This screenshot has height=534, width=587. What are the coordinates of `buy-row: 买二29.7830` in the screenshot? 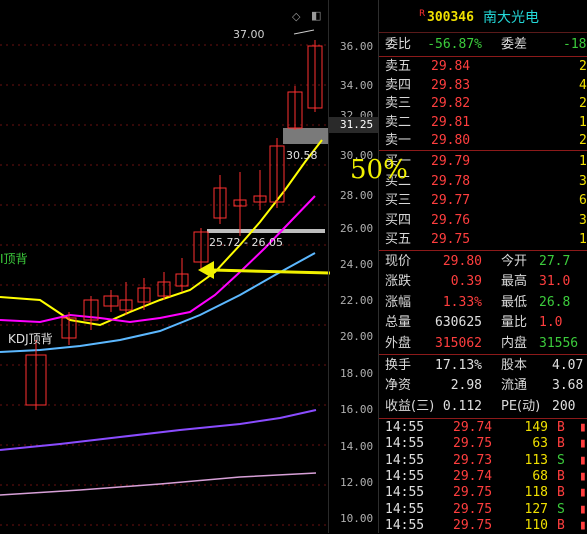 It's located at (483, 182).